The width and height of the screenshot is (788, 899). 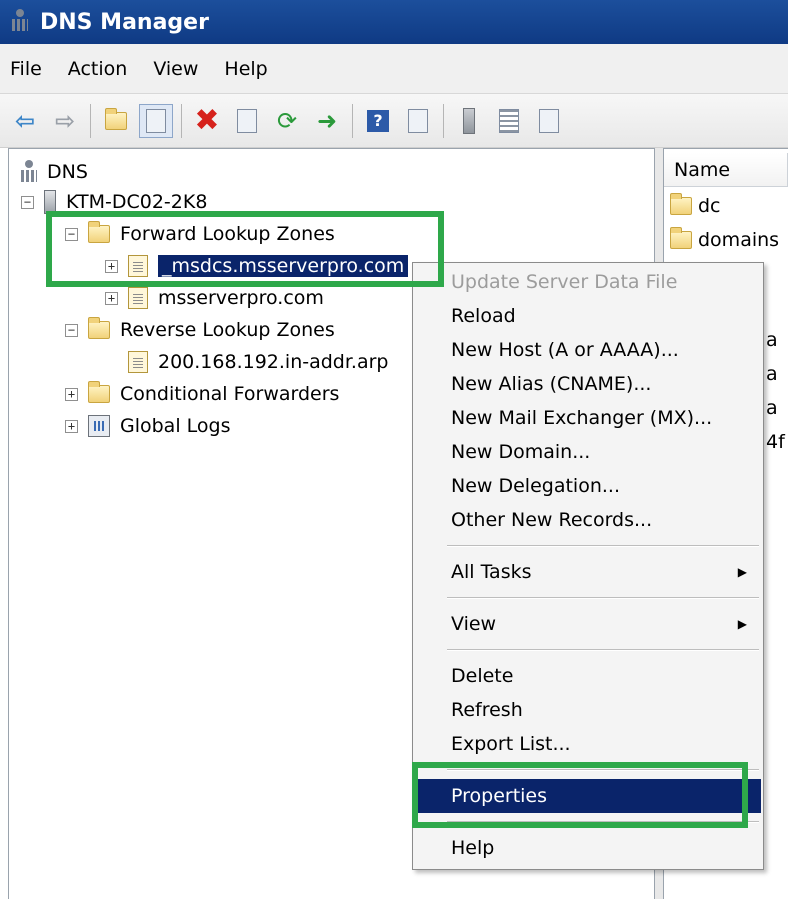 What do you see at coordinates (26, 69) in the screenshot?
I see `menu-file: File` at bounding box center [26, 69].